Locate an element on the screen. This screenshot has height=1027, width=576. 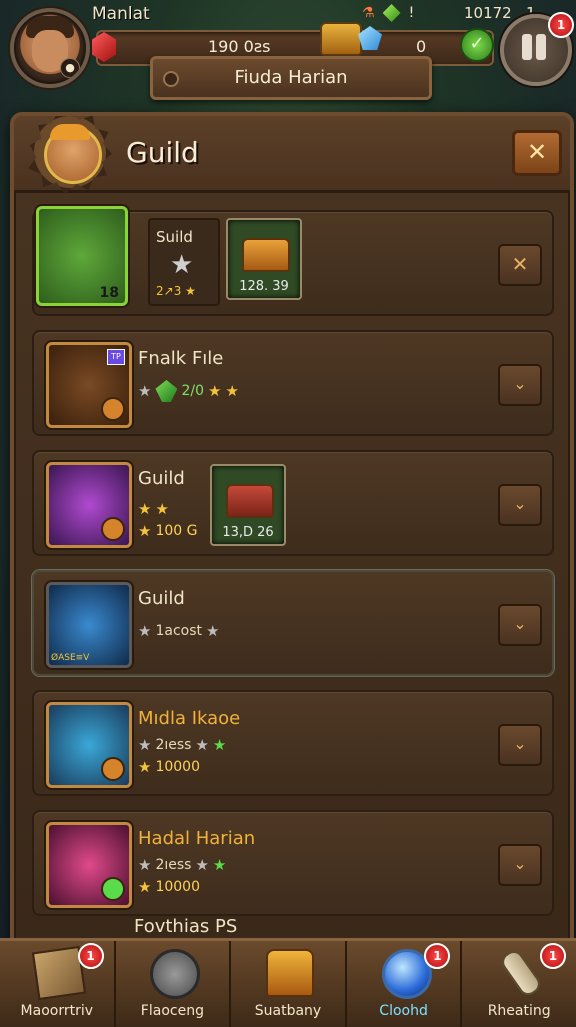
nav-item-chest: Suatbany is located at coordinates (289, 984).